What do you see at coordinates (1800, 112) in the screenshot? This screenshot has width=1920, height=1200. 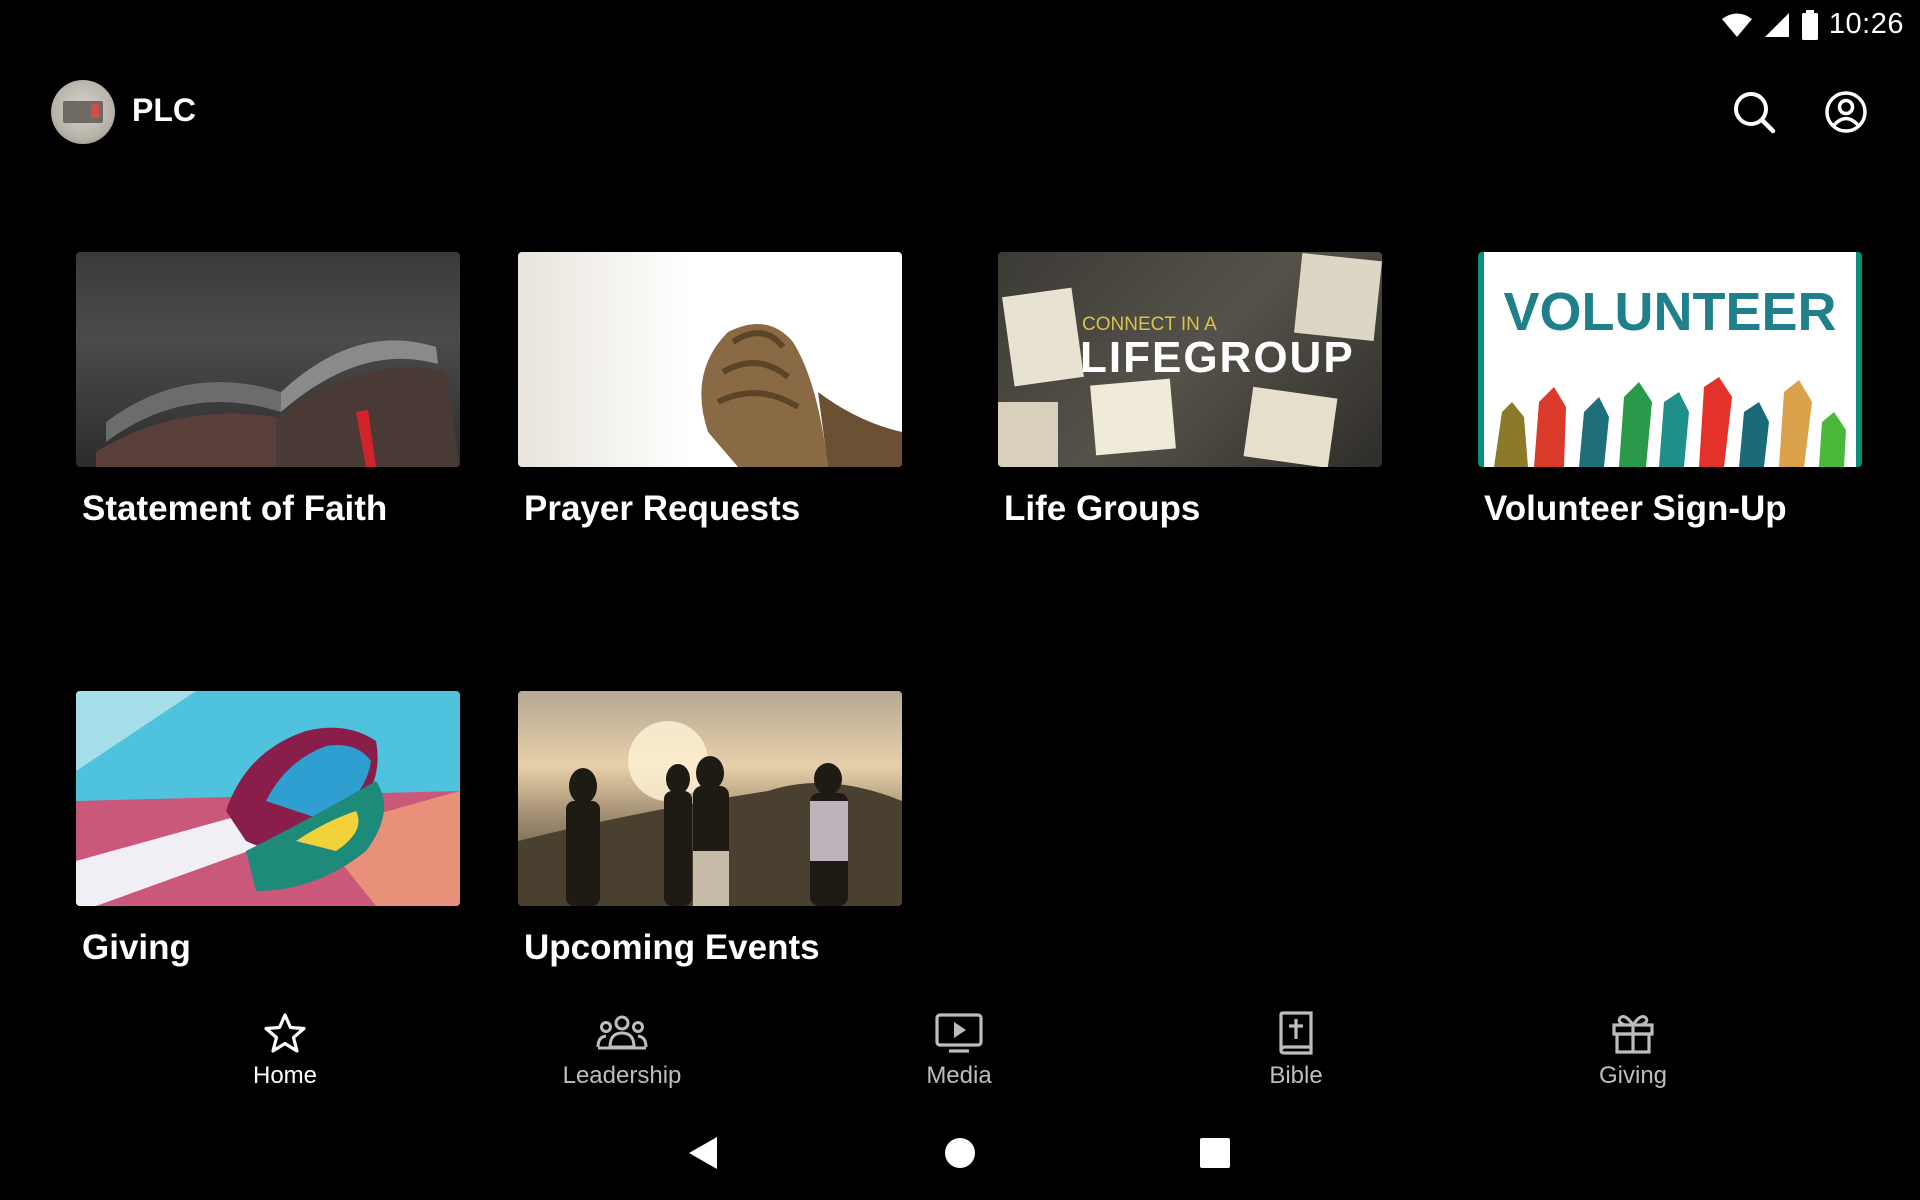 I see `app-actions` at bounding box center [1800, 112].